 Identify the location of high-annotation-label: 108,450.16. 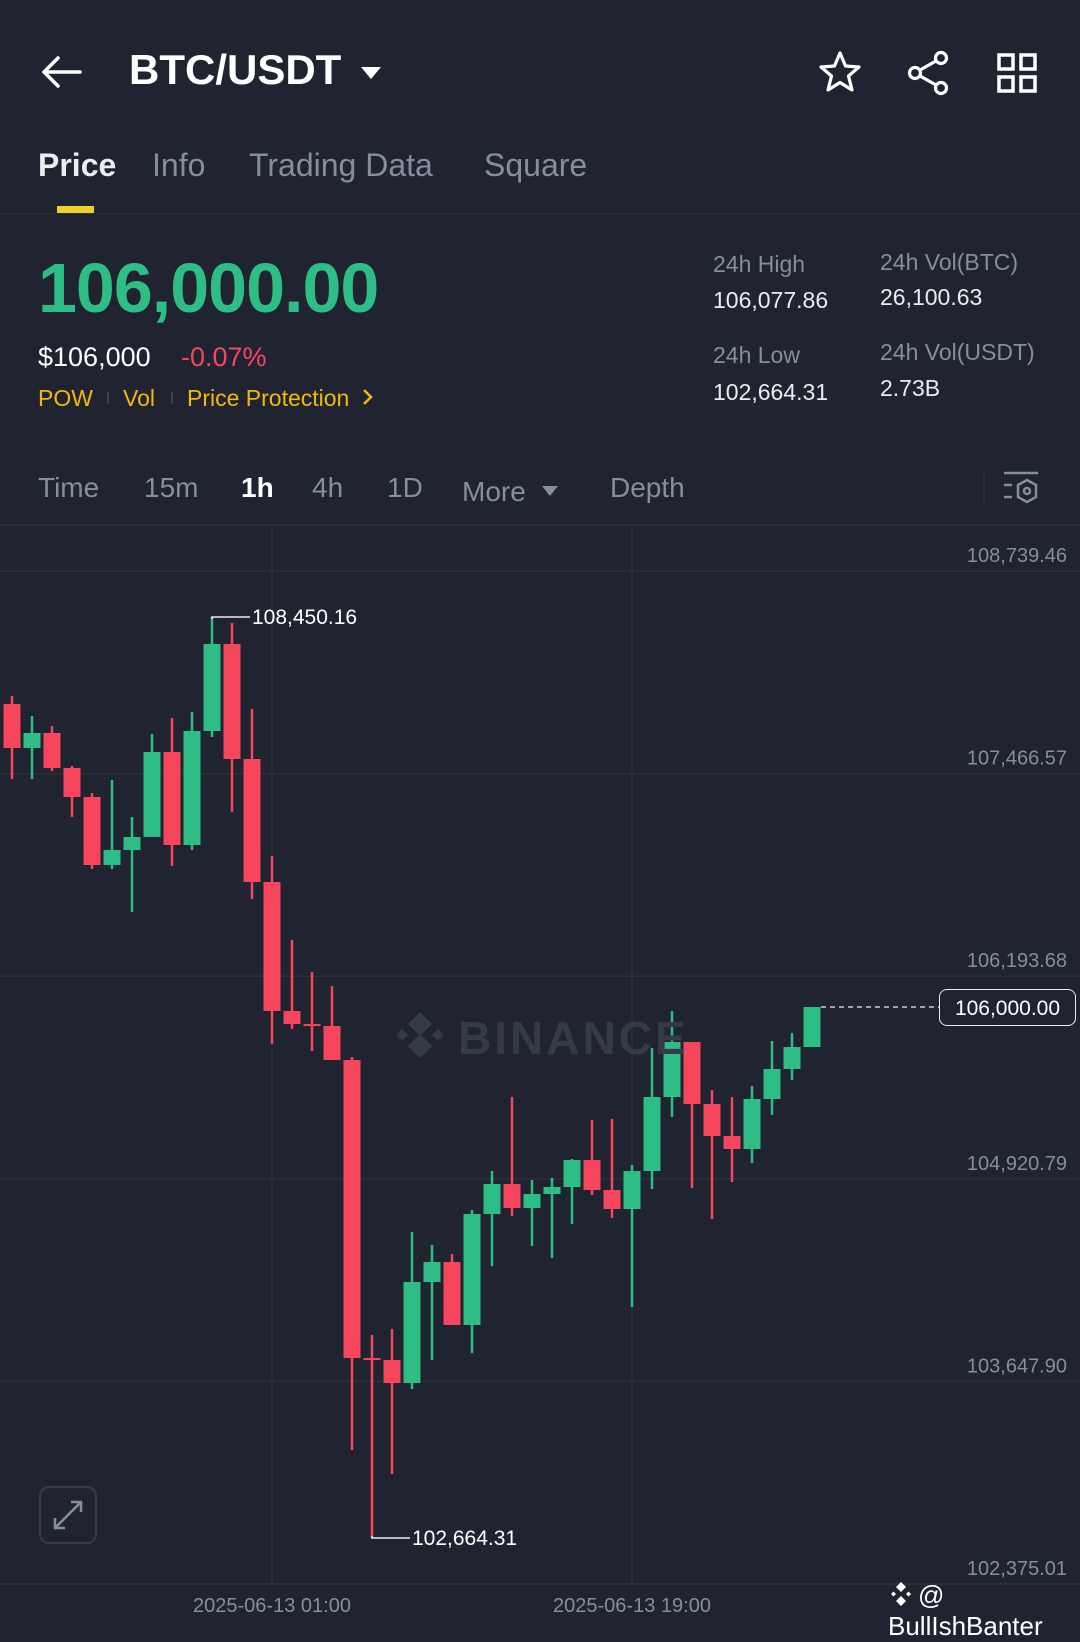
(304, 617).